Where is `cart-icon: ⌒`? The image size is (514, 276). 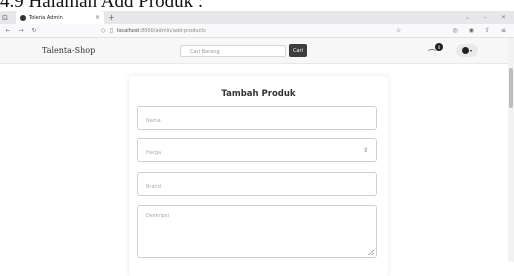
cart-icon: ⌒ is located at coordinates (432, 53).